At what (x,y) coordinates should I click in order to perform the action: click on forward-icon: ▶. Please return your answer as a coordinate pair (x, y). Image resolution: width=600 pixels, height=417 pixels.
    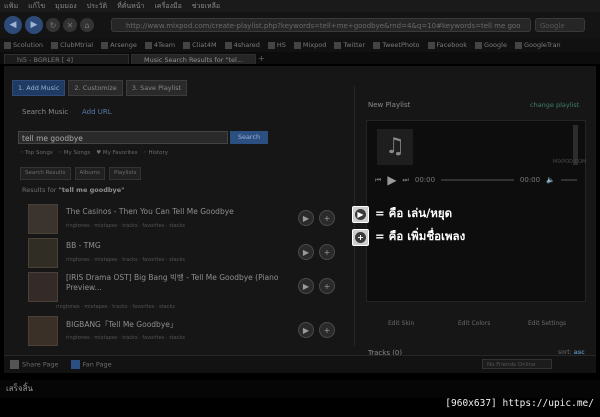
    Looking at the image, I should click on (34, 25).